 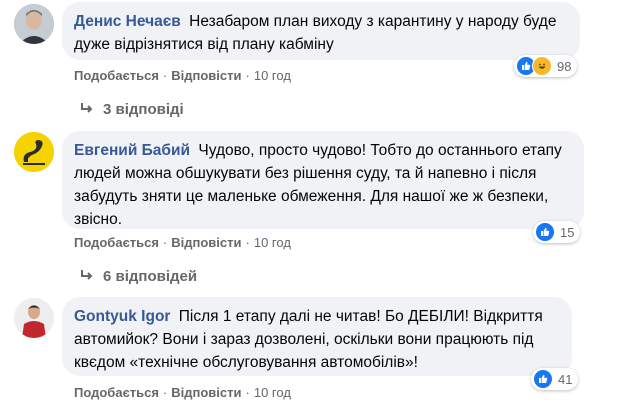 What do you see at coordinates (555, 379) in the screenshot?
I see `reaction-summary: 41` at bounding box center [555, 379].